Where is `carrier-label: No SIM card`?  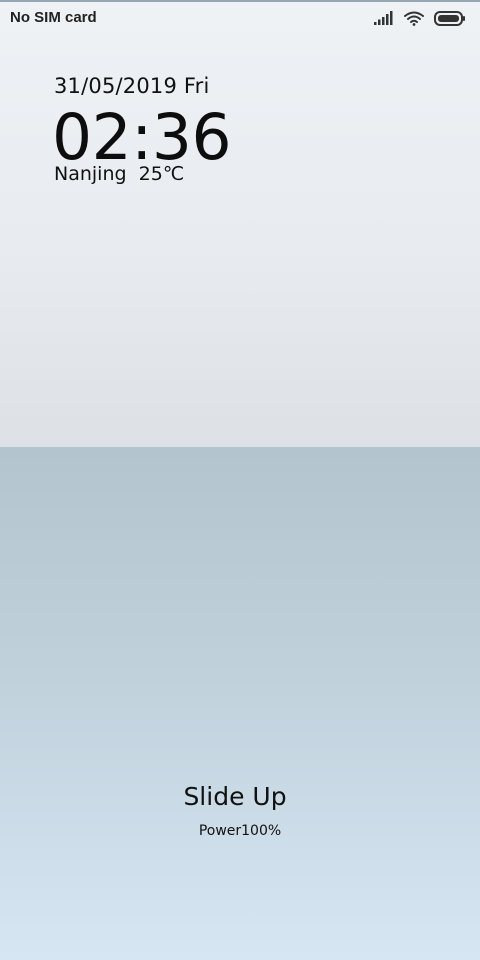 carrier-label: No SIM card is located at coordinates (53, 17).